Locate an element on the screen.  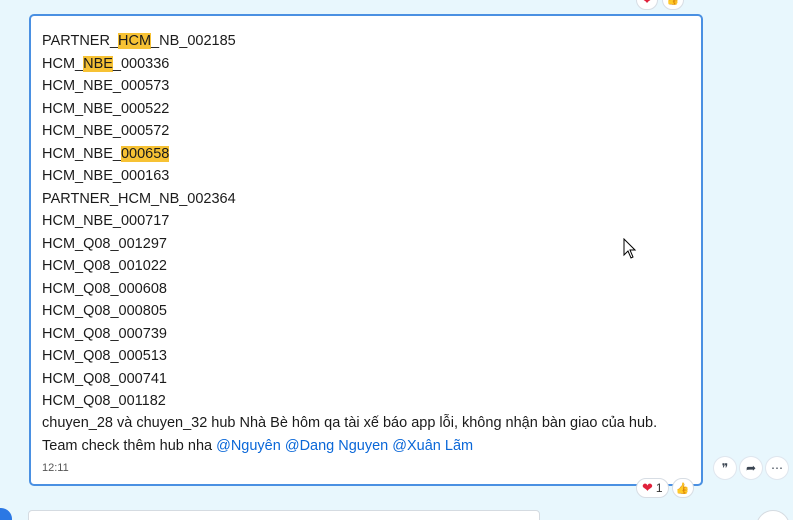
message-line: HCM_Q08_000608 is located at coordinates (139, 289).